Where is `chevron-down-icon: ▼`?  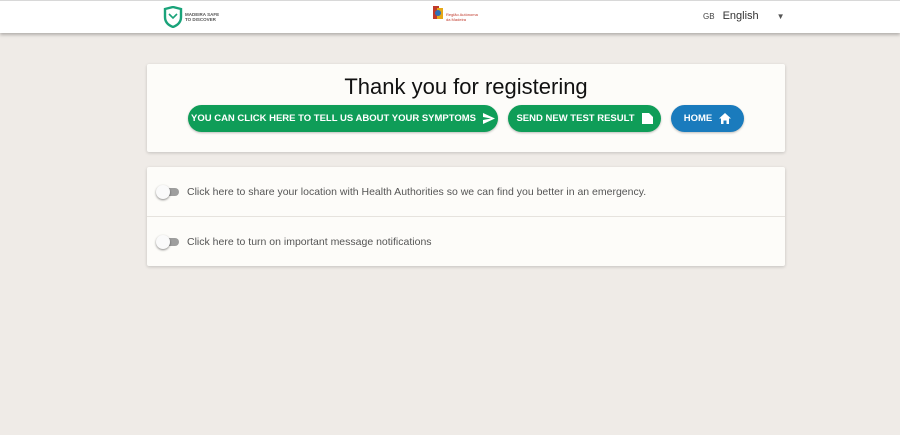 chevron-down-icon: ▼ is located at coordinates (780, 16).